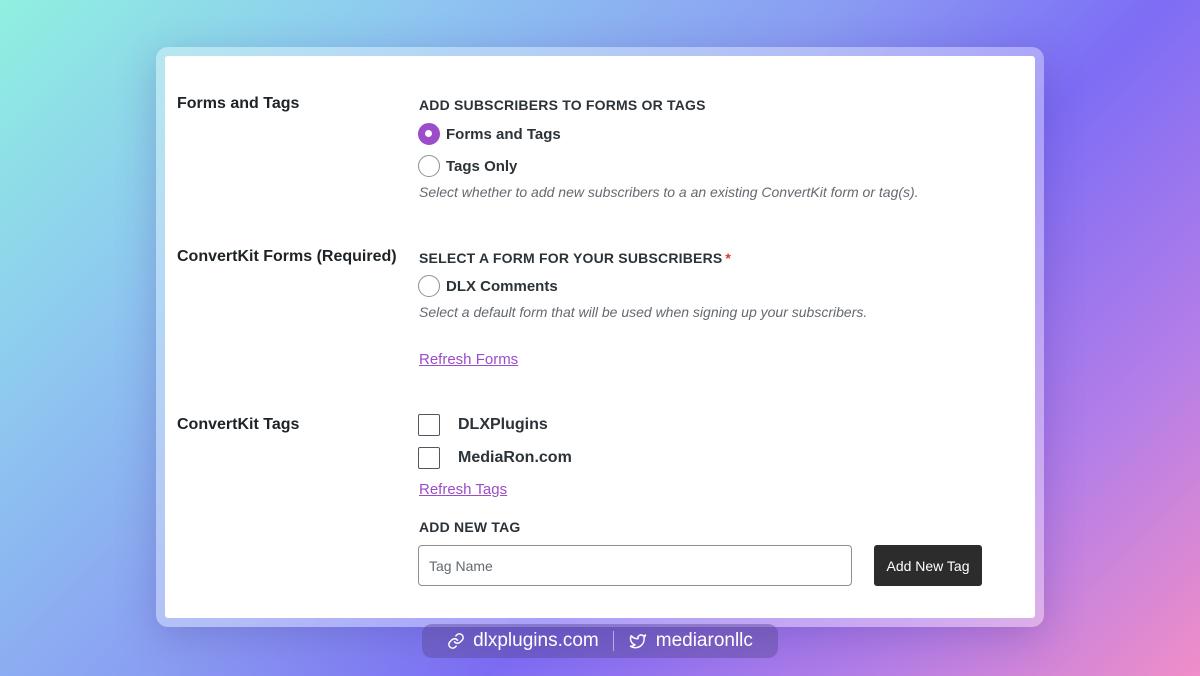 The height and width of the screenshot is (676, 1200). What do you see at coordinates (635, 565) in the screenshot?
I see `tag-name-input` at bounding box center [635, 565].